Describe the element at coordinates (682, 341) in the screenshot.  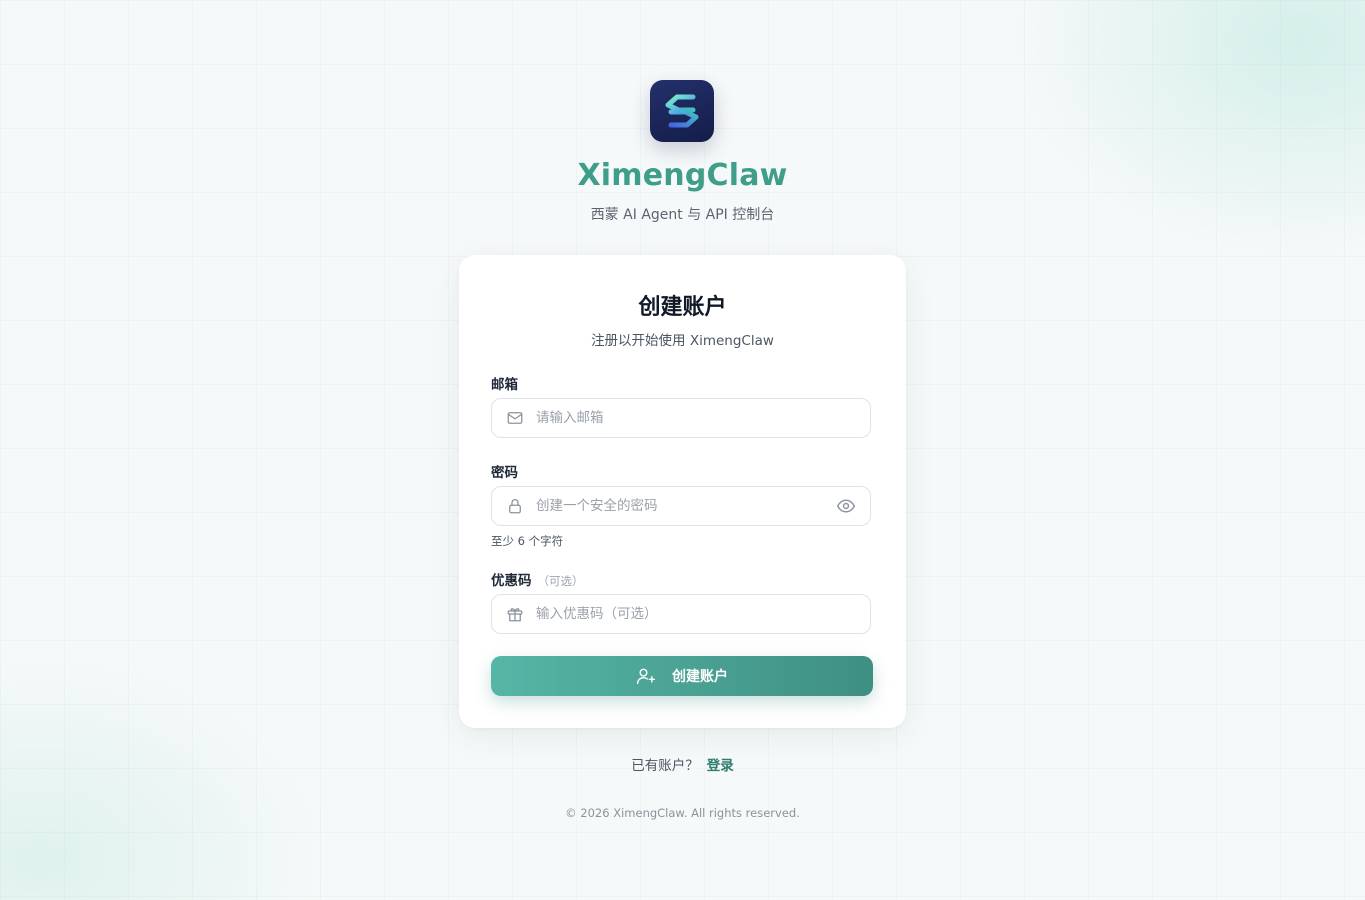
I see `card-subtitle: 注册以开始使用 XimengClaw` at that location.